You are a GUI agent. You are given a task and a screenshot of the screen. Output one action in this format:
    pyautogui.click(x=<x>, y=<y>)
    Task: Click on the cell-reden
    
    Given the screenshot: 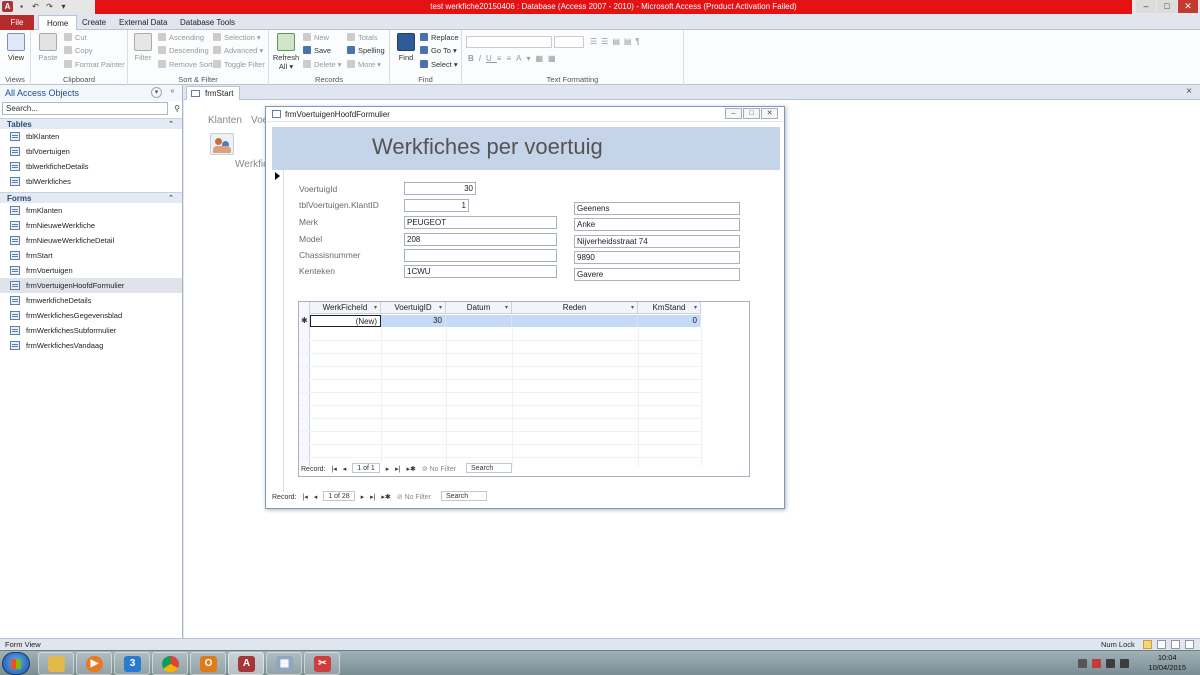 What is the action you would take?
    pyautogui.click(x=575, y=321)
    